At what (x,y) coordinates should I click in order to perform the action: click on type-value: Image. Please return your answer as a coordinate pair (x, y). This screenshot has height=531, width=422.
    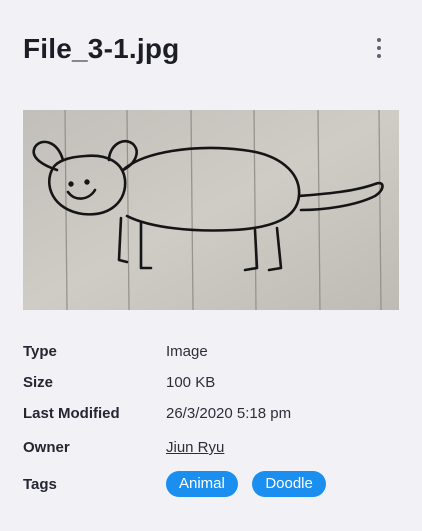
    Looking at the image, I should click on (187, 351).